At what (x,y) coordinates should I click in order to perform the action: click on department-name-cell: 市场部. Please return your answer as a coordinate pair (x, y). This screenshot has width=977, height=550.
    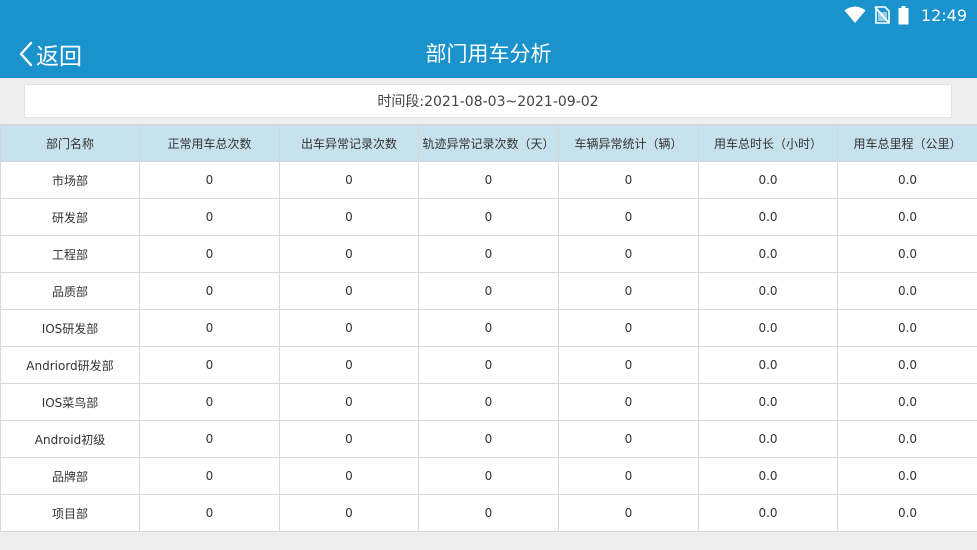
    Looking at the image, I should click on (70, 180).